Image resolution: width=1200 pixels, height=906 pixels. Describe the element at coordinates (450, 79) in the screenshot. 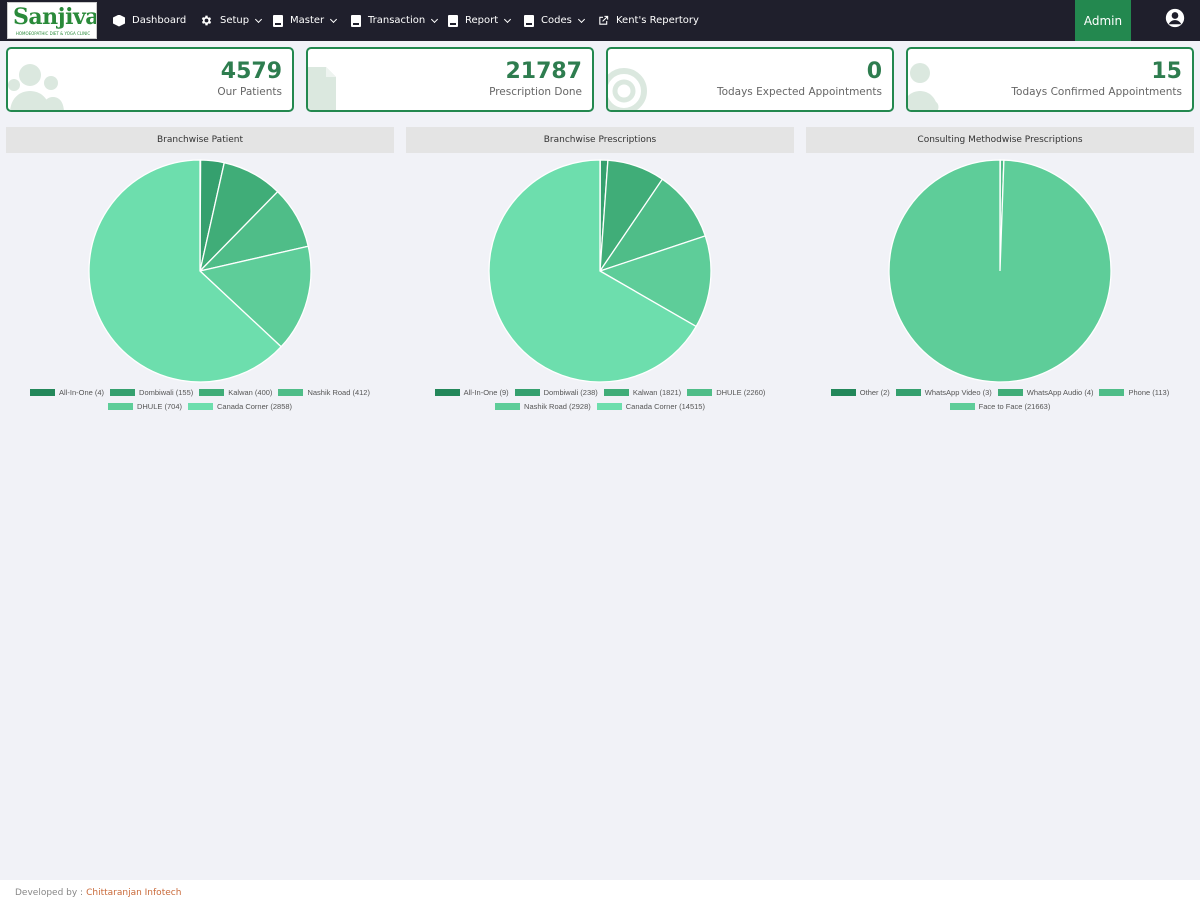

I see `stat-card-prescriptions: 21787 Prescription Done` at that location.